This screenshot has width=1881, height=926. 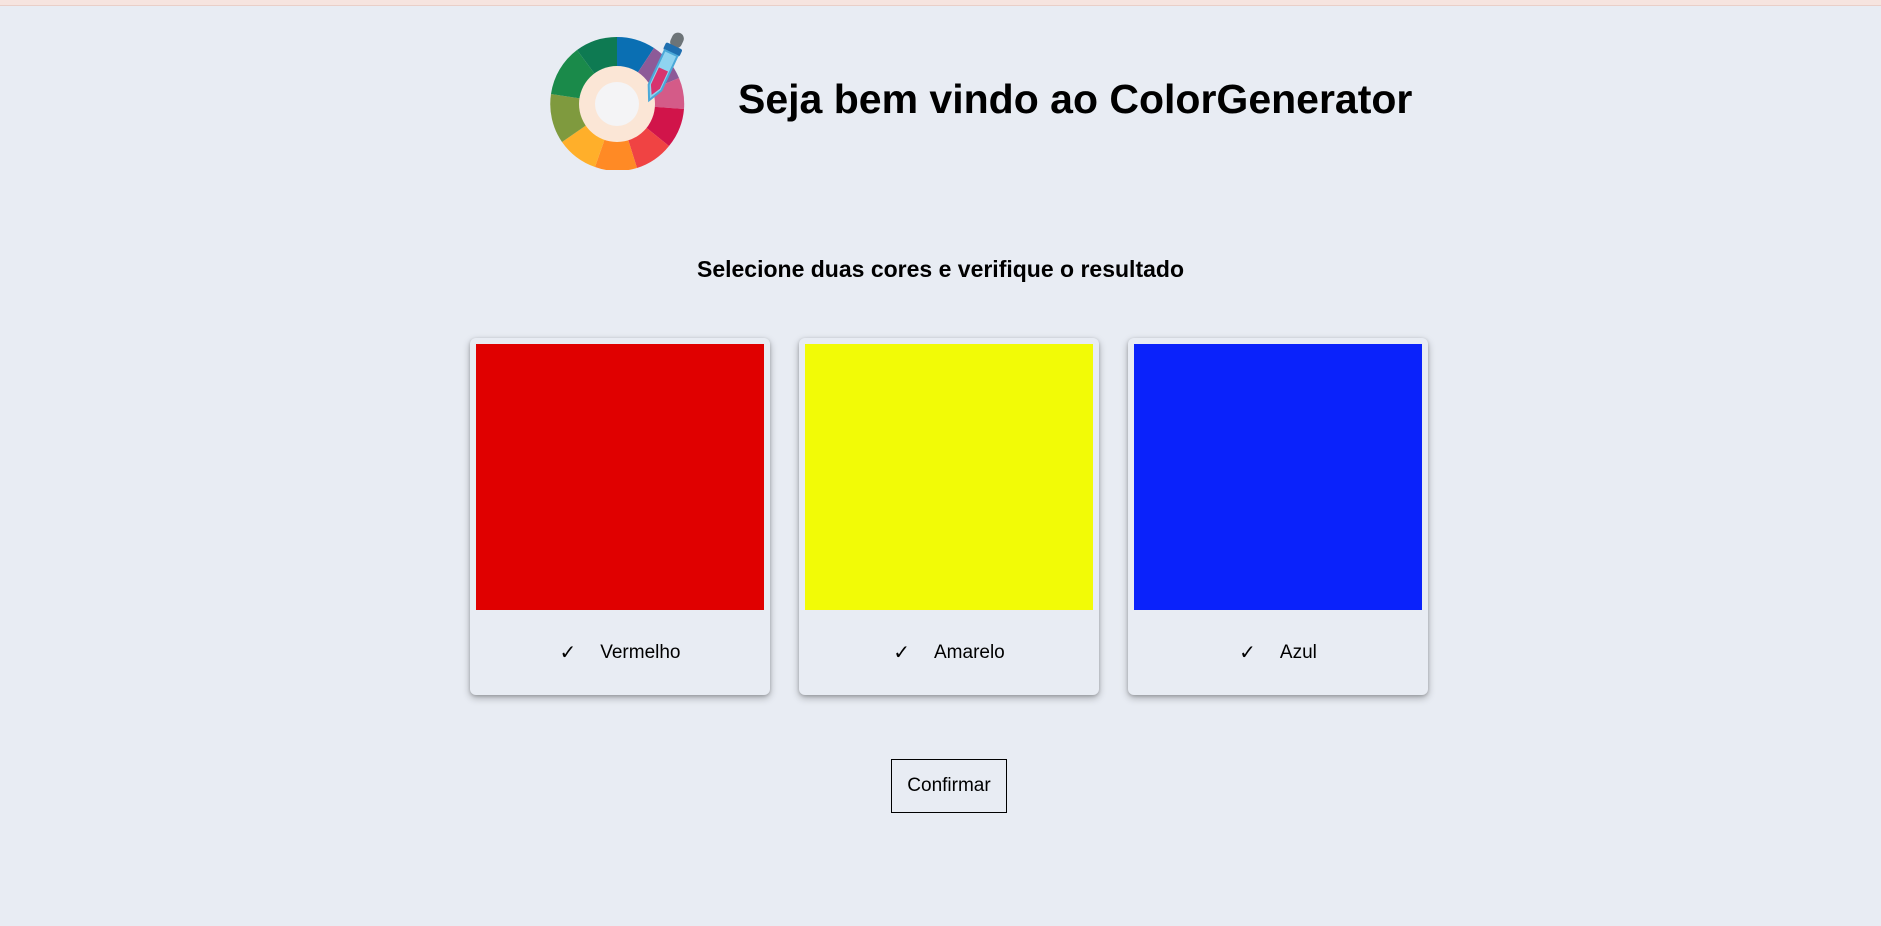 I want to click on color-name: Vermelho, so click(x=640, y=652).